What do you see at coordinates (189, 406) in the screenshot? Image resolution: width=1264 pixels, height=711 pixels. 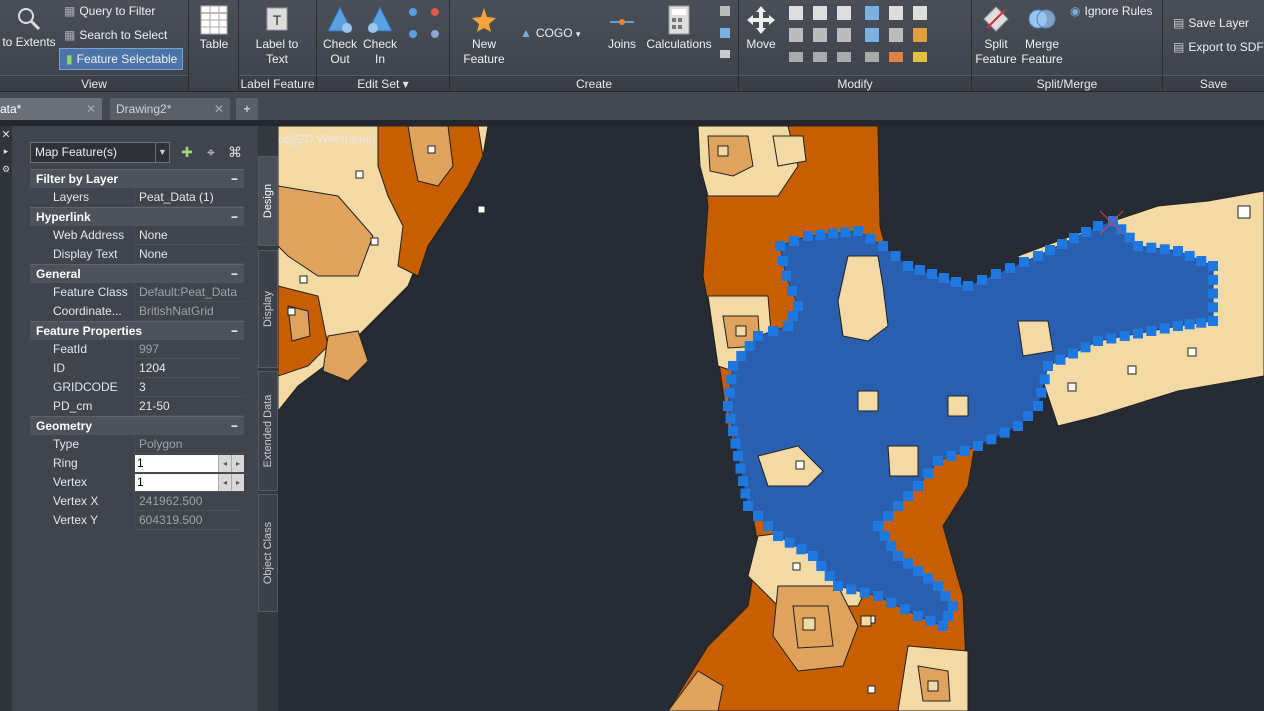 I see `property-value: 21-50` at bounding box center [189, 406].